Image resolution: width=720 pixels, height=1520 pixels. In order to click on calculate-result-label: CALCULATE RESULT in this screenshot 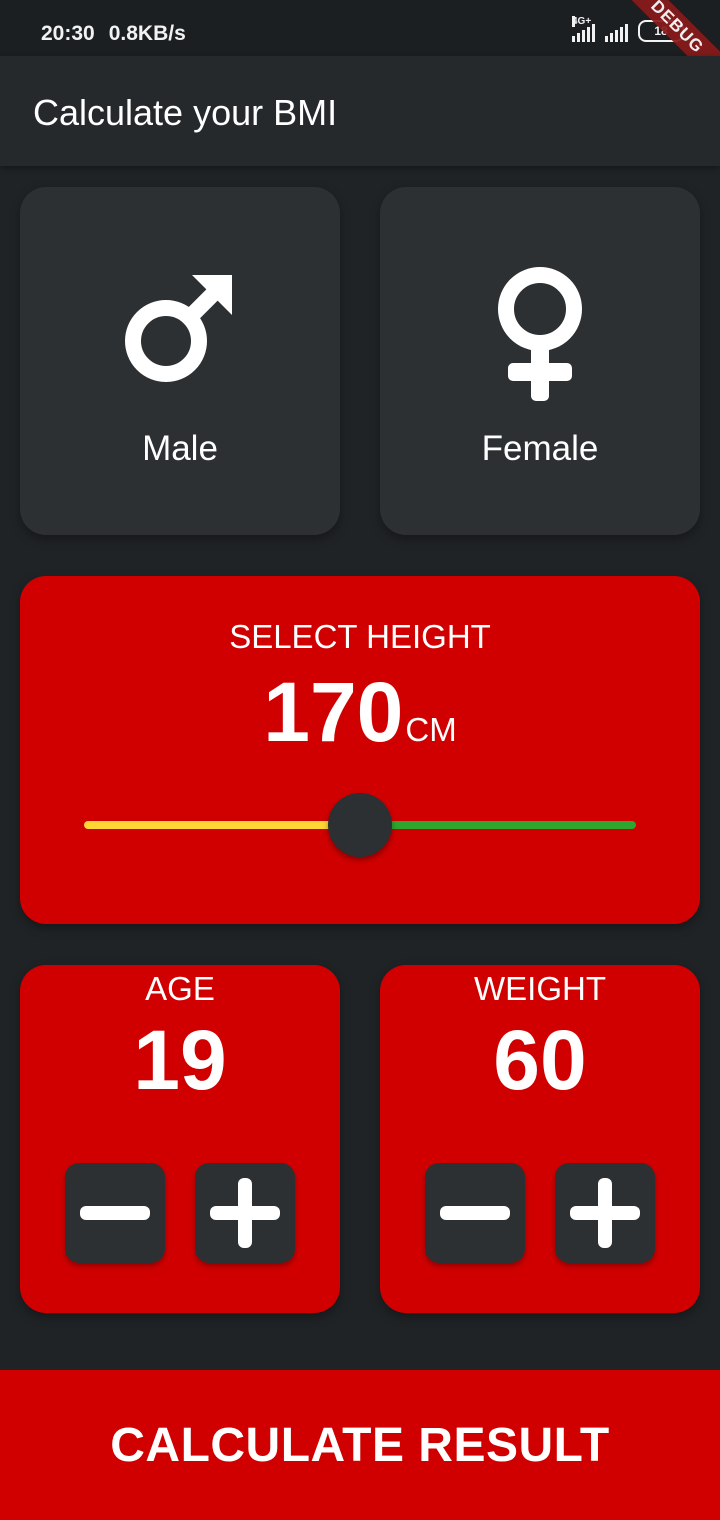, I will do `click(360, 1445)`.